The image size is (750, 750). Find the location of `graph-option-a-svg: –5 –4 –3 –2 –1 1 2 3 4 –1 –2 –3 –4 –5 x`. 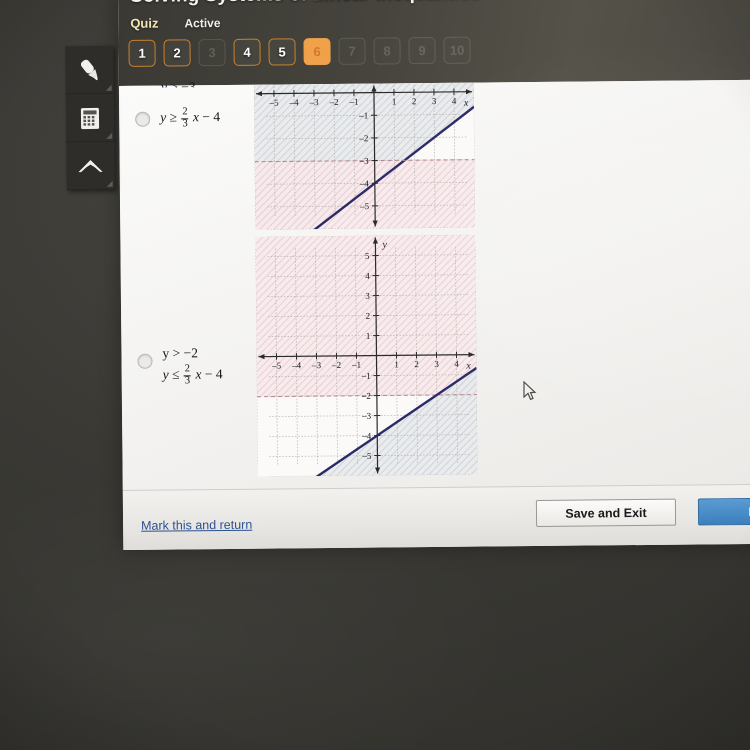

graph-option-a-svg: –5 –4 –3 –2 –1 1 2 3 4 –1 –2 –3 –4 –5 x is located at coordinates (364, 156).